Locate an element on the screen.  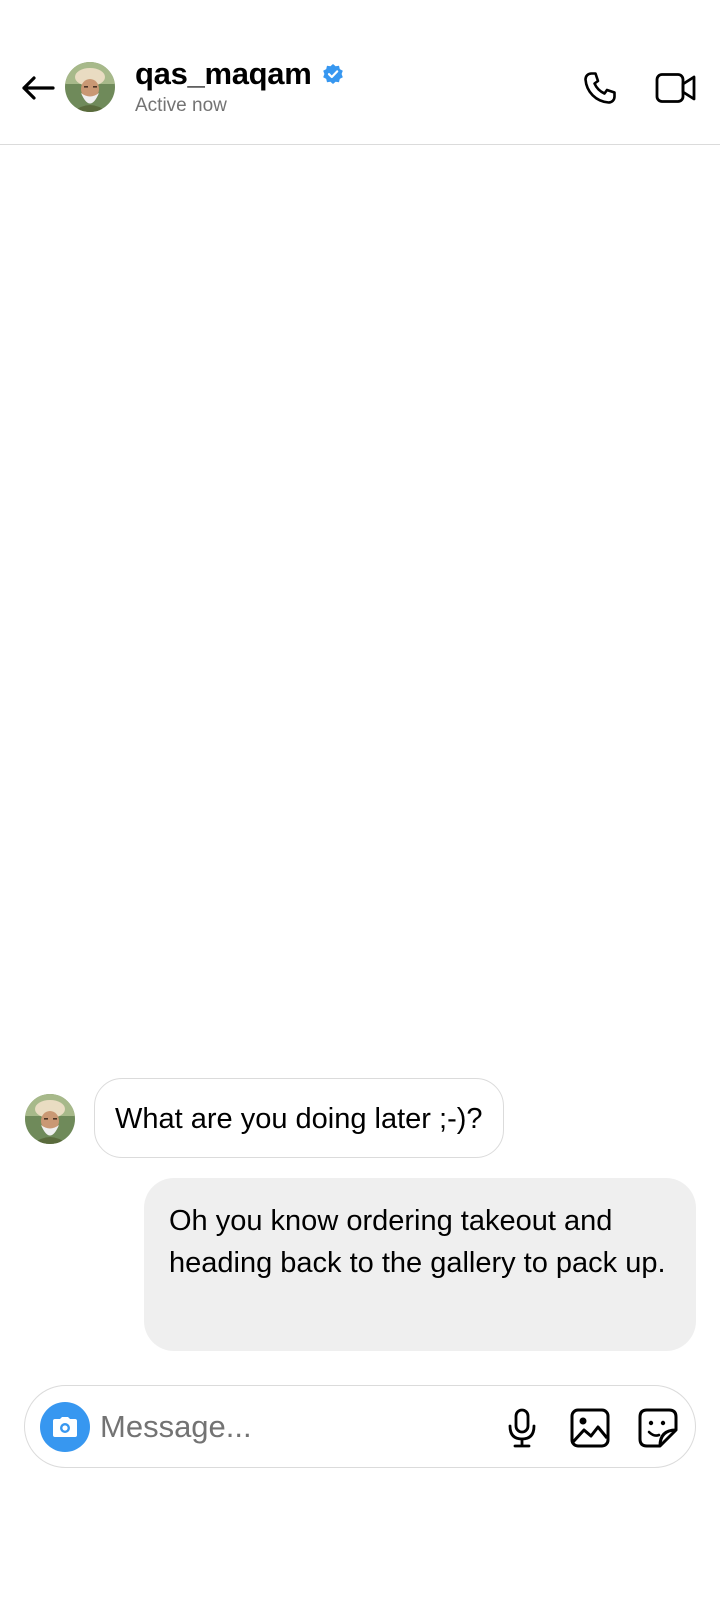
microphone-icon is located at coordinates (522, 1428).